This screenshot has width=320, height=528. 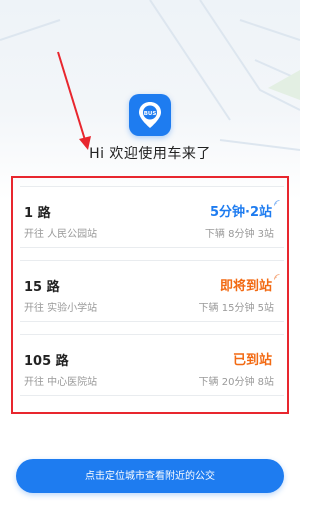 What do you see at coordinates (61, 308) in the screenshot?
I see `route-destination: 开往 实验小学站` at bounding box center [61, 308].